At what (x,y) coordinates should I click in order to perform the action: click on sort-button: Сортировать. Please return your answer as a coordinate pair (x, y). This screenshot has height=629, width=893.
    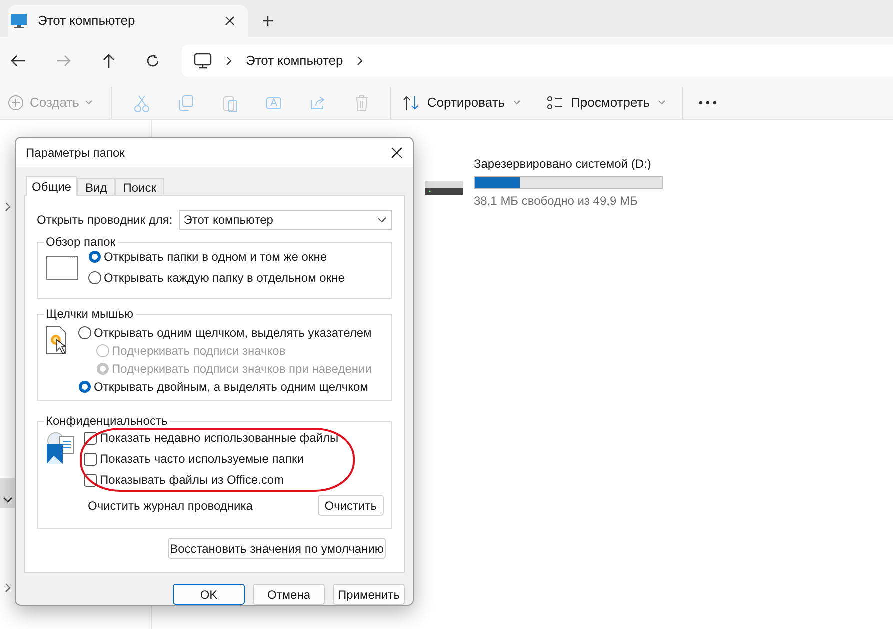
    Looking at the image, I should click on (462, 103).